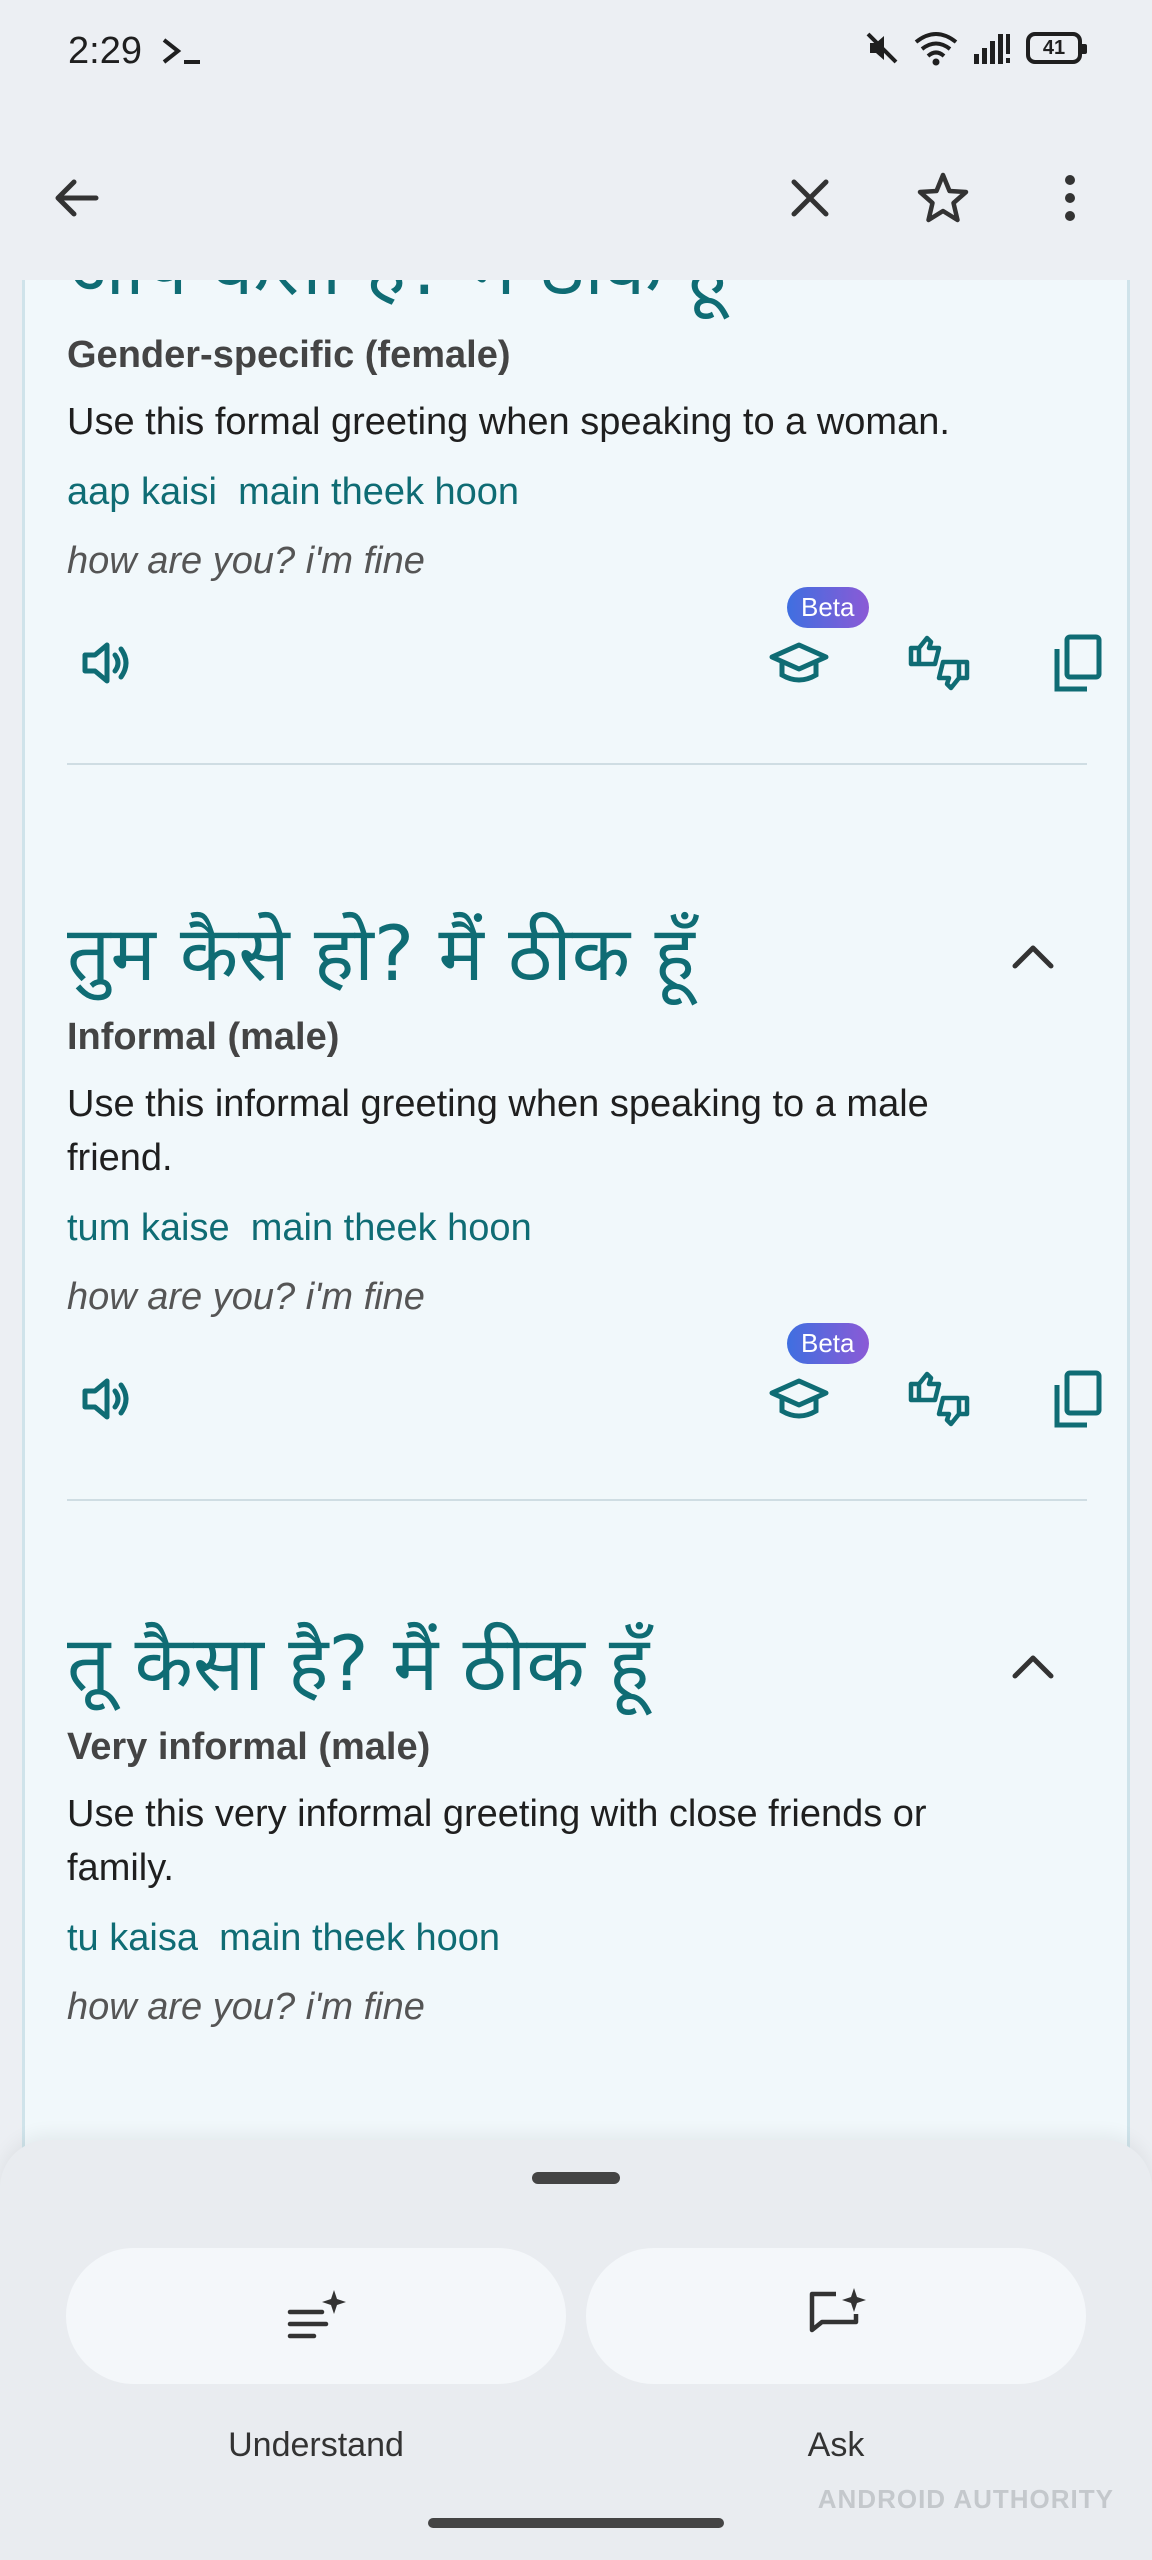 The height and width of the screenshot is (2560, 1152). Describe the element at coordinates (289, 355) in the screenshot. I see `usage-label: Gender-specific (female)` at that location.